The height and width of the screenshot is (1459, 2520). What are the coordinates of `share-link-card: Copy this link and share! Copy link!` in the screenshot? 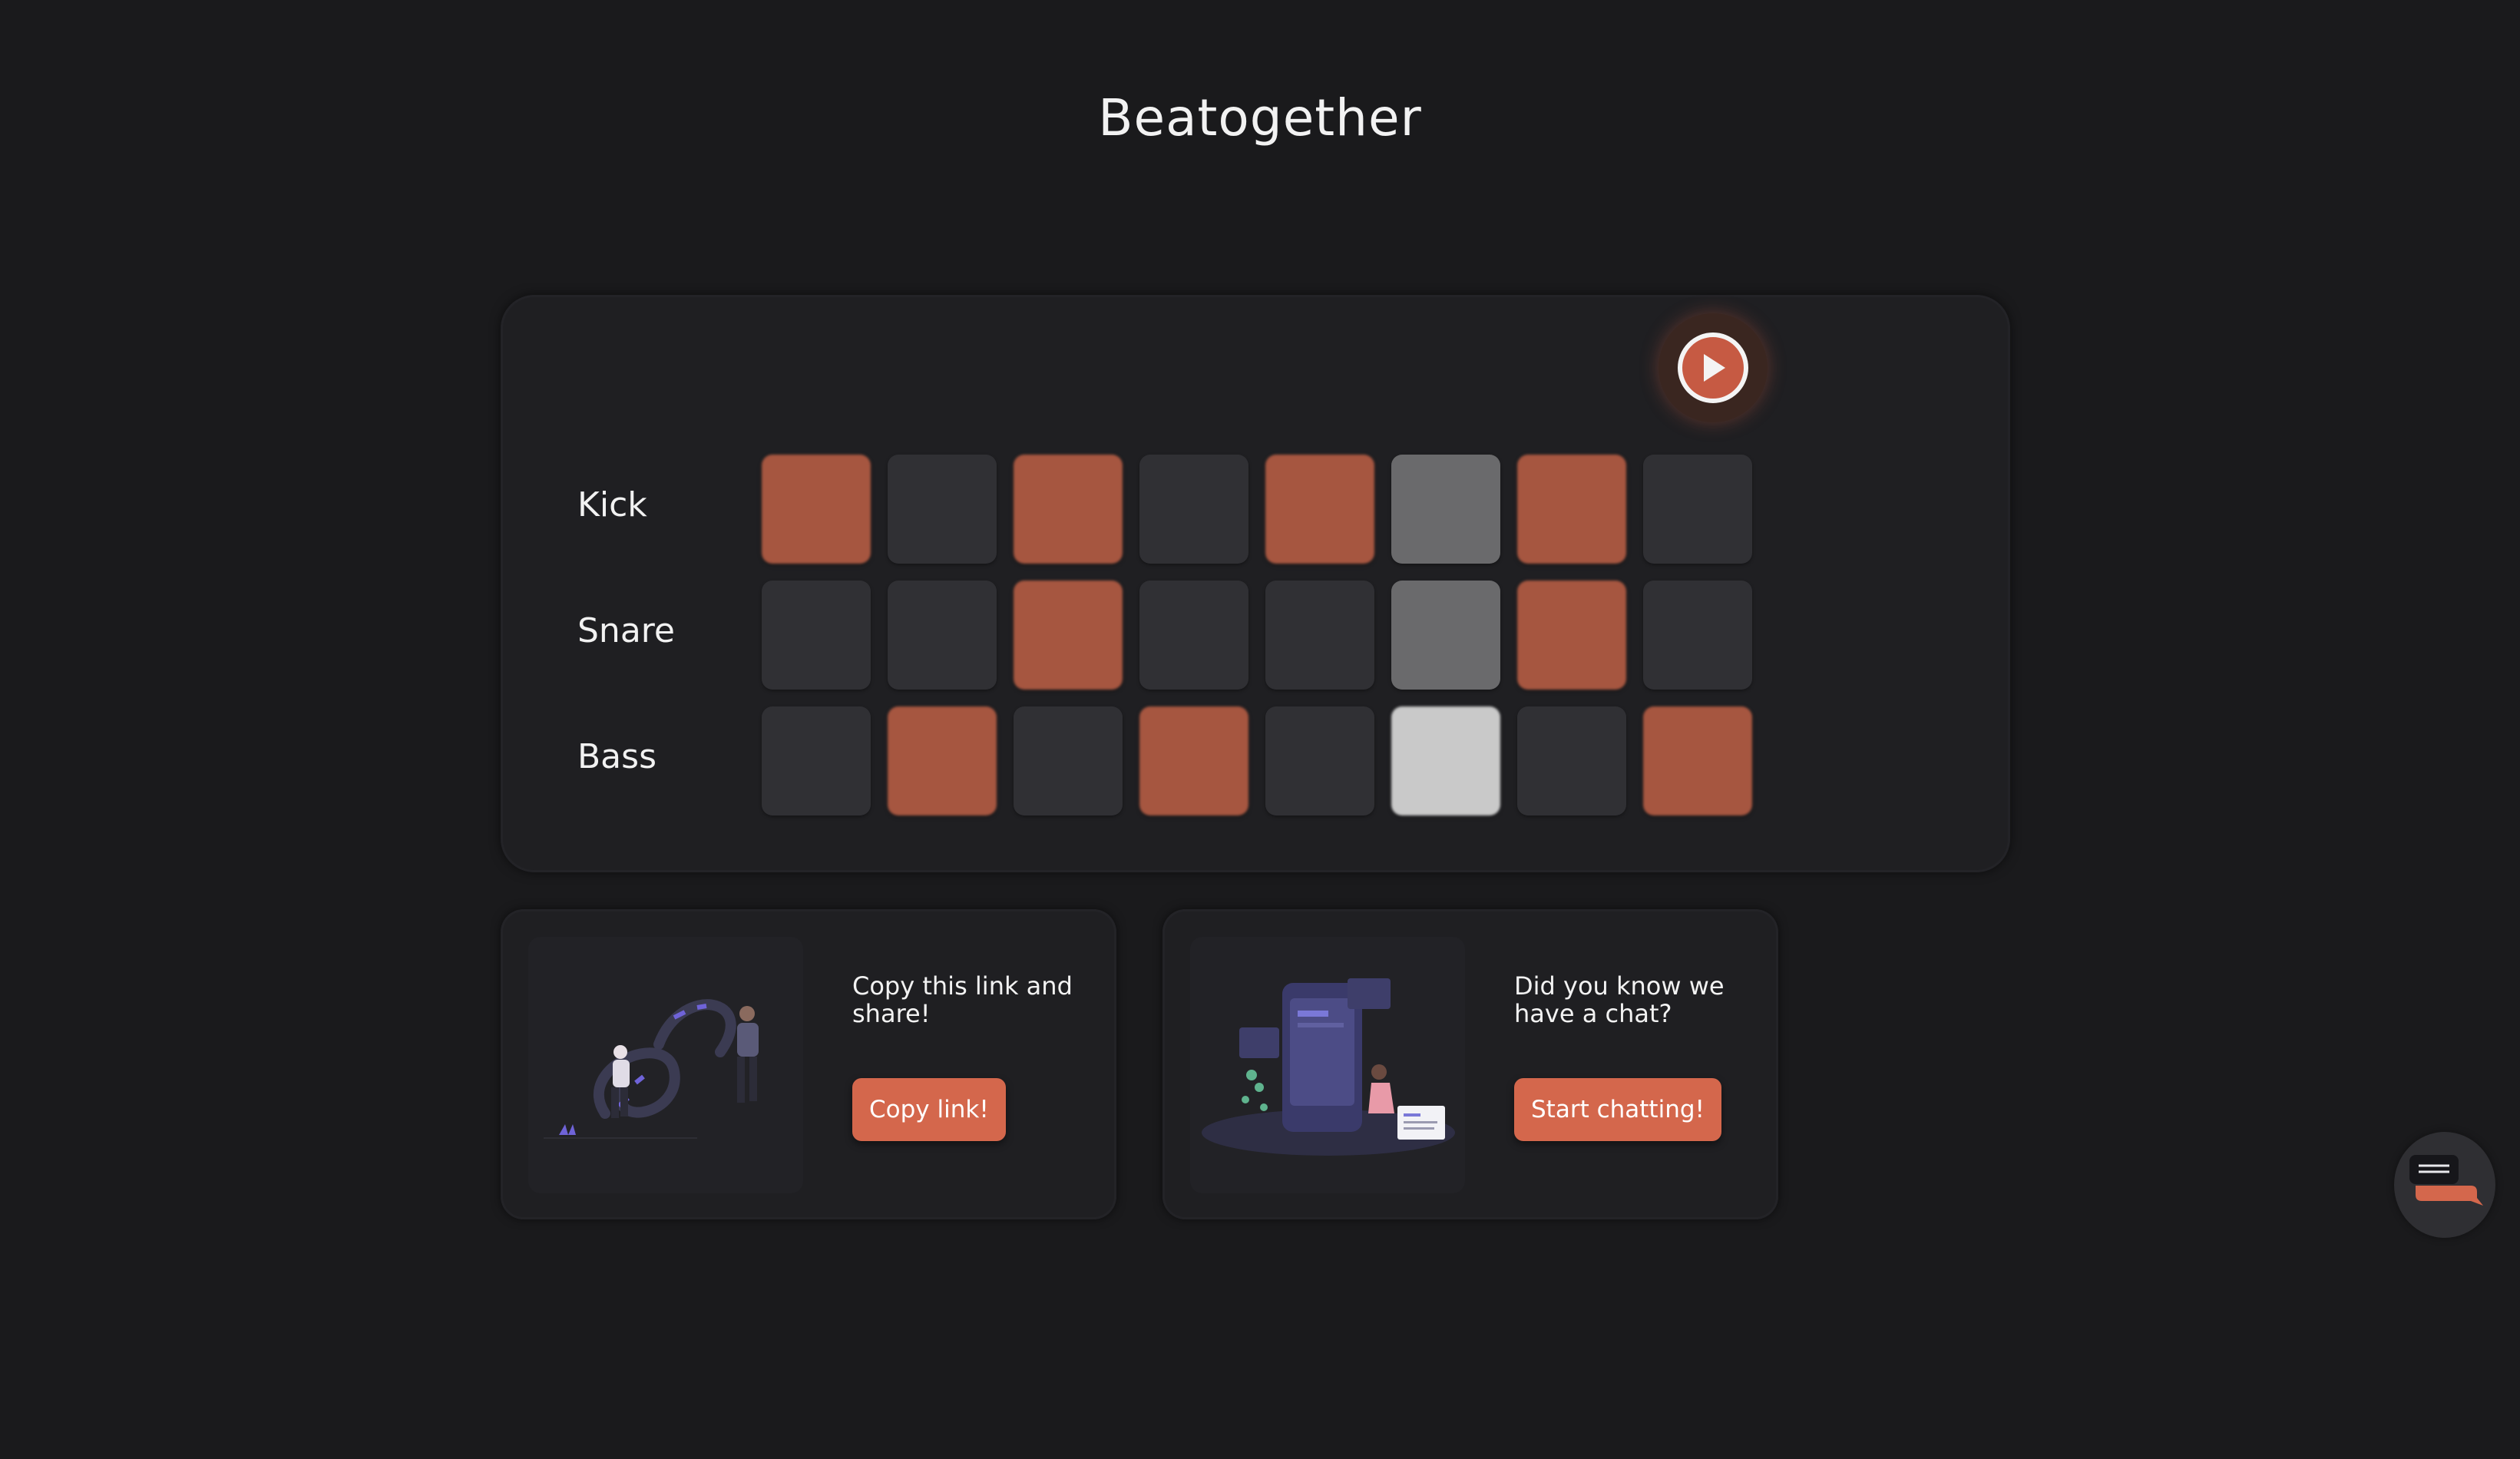 It's located at (809, 1064).